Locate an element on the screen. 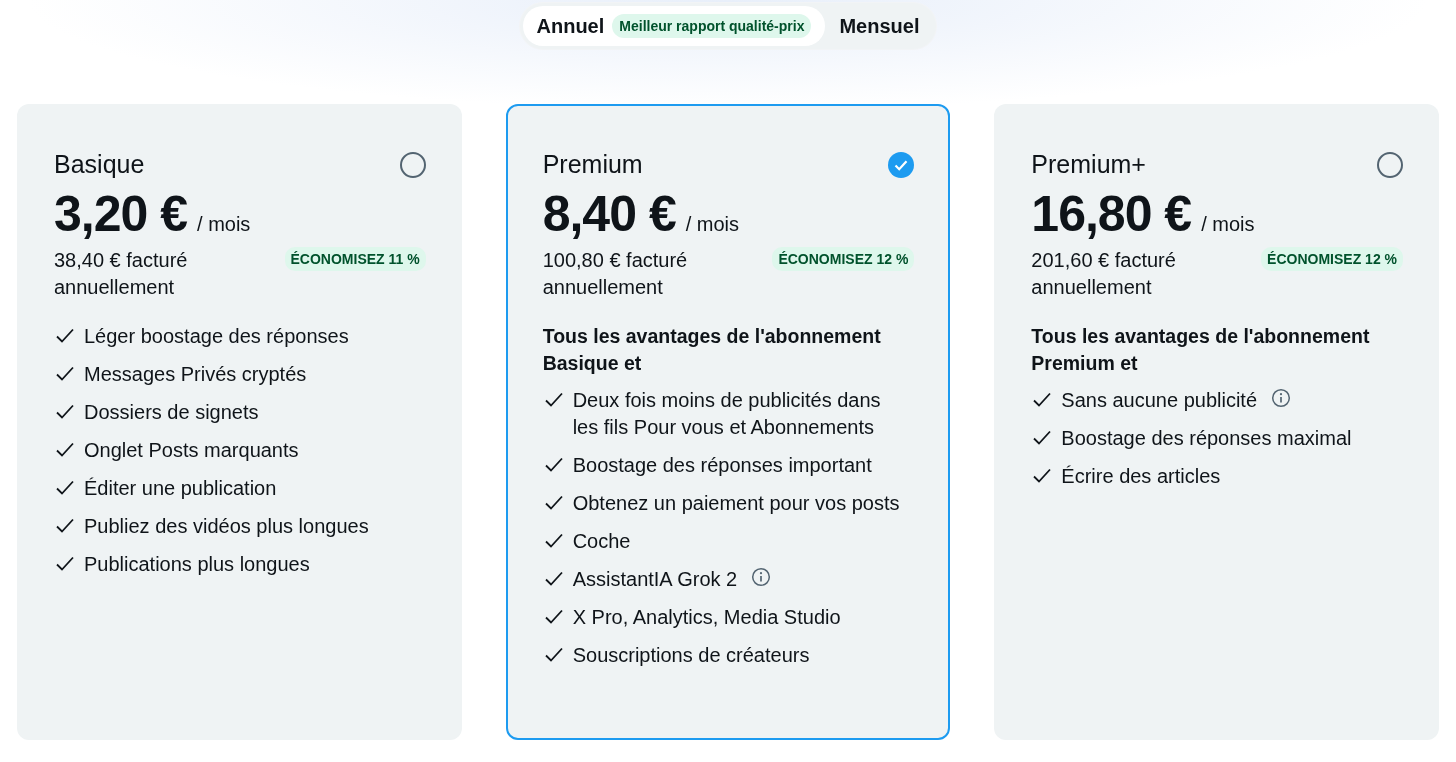  plan-price: 3,20 € is located at coordinates (120, 214).